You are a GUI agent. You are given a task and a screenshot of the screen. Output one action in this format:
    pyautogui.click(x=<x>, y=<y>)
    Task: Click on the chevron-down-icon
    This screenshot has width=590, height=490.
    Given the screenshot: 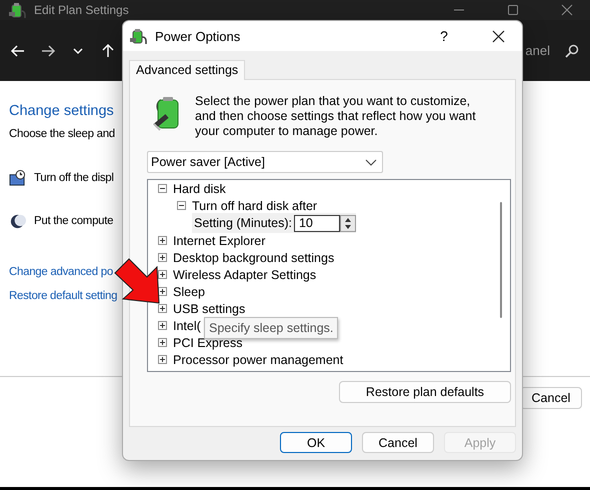 What is the action you would take?
    pyautogui.click(x=371, y=162)
    